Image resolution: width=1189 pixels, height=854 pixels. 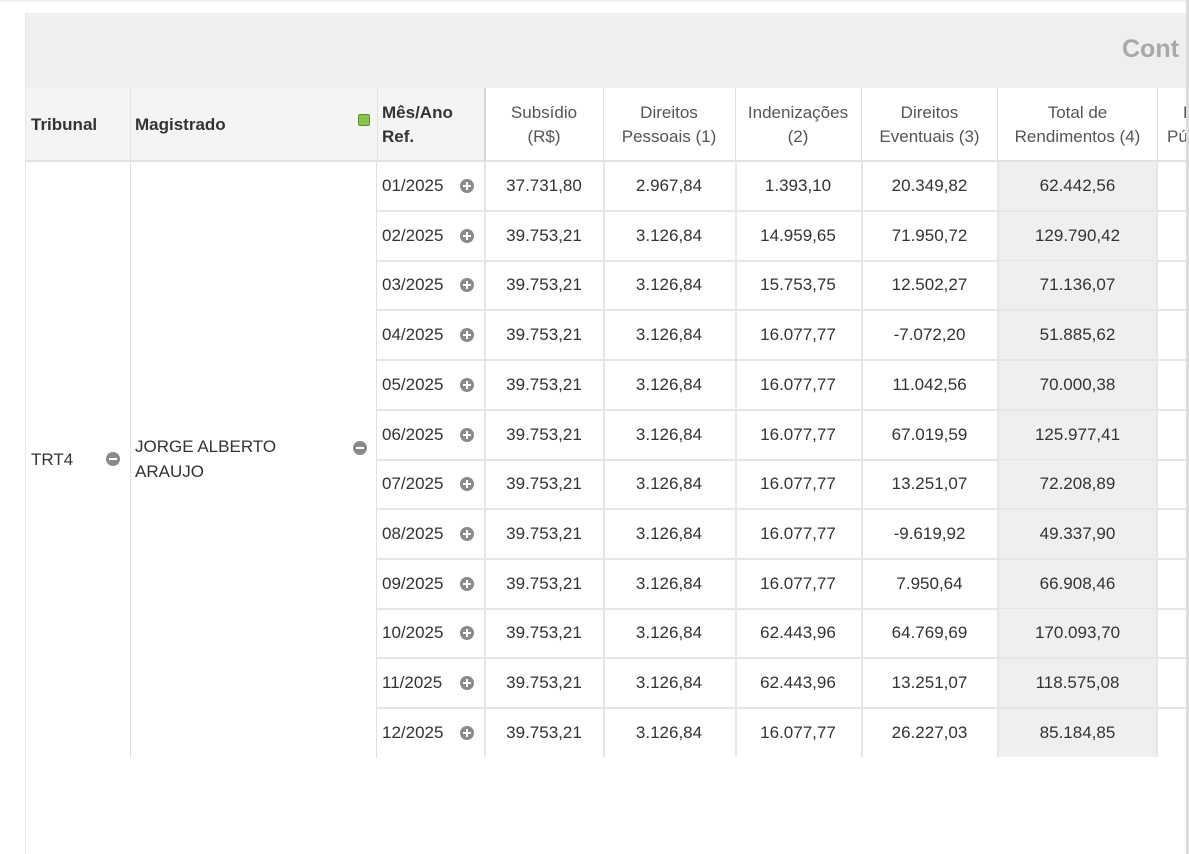 What do you see at coordinates (431, 733) in the screenshot?
I see `month-cell: 12/2025` at bounding box center [431, 733].